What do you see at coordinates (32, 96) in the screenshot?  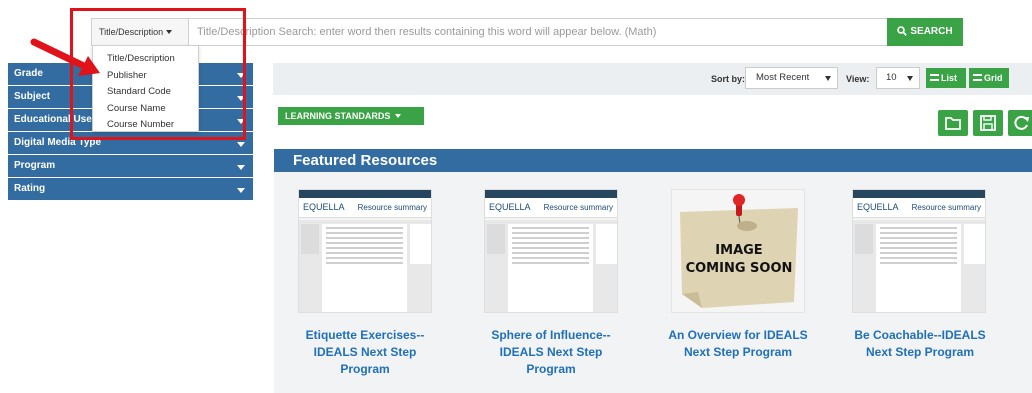 I see `facet-label: Subject` at bounding box center [32, 96].